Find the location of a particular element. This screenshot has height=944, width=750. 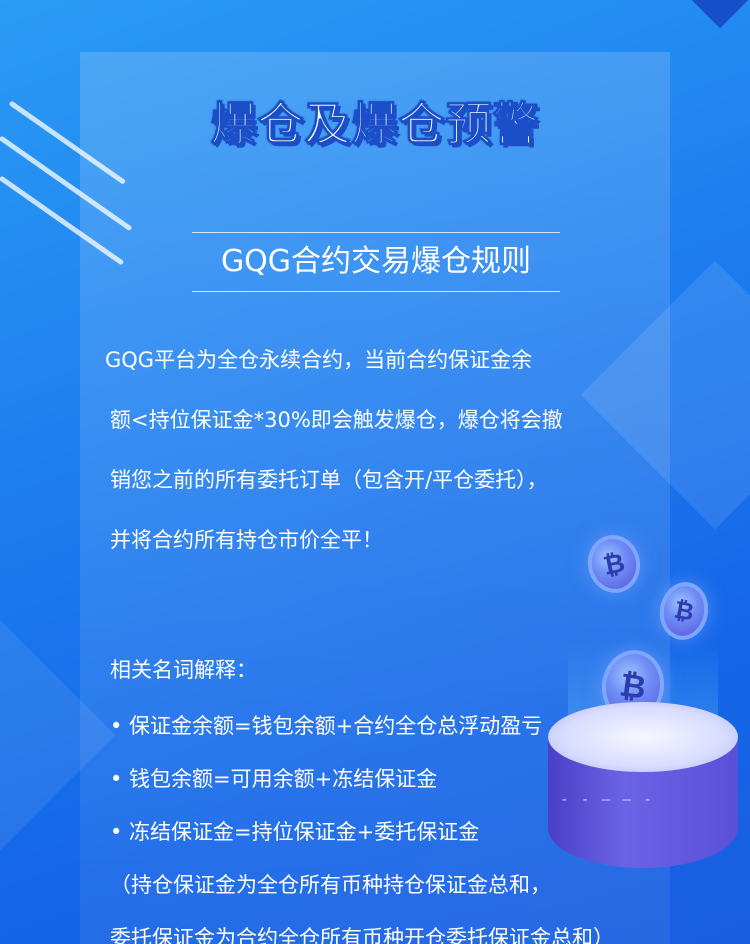

subtitle: GQG合约交易爆仓规则 is located at coordinates (376, 261).